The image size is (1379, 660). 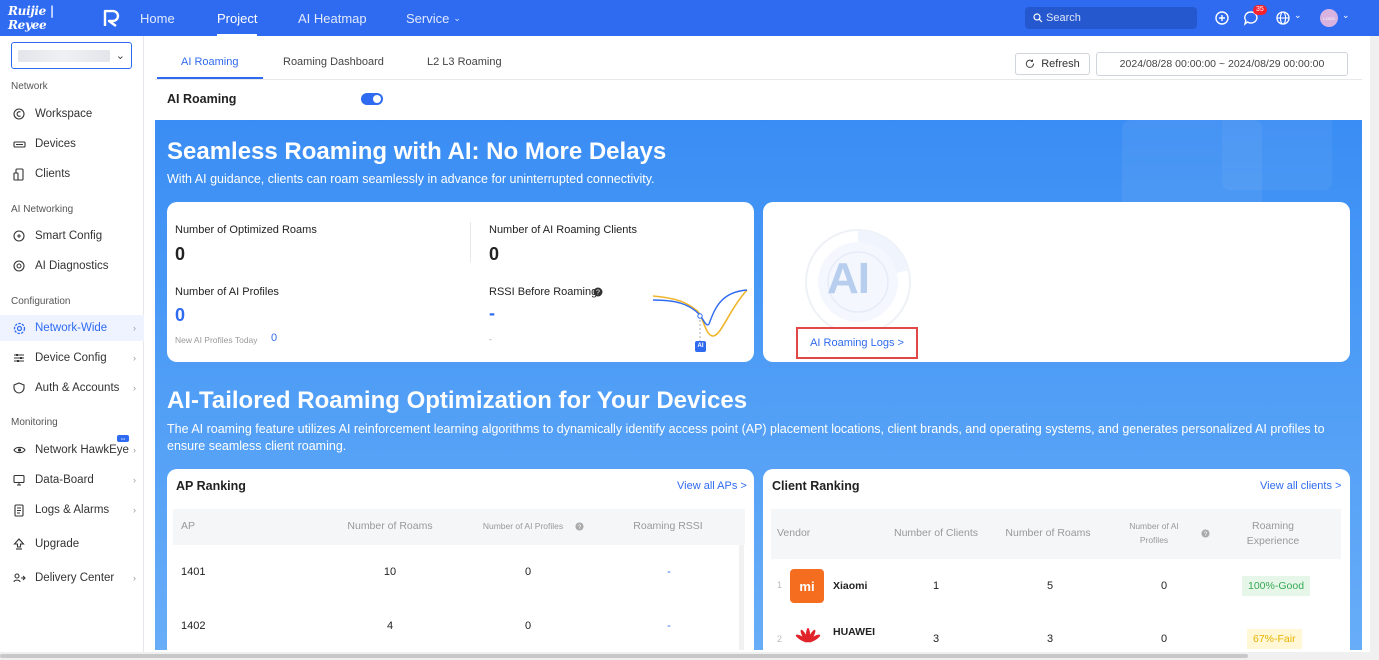 What do you see at coordinates (850, 586) in the screenshot?
I see `vendor-name: Xiaomi` at bounding box center [850, 586].